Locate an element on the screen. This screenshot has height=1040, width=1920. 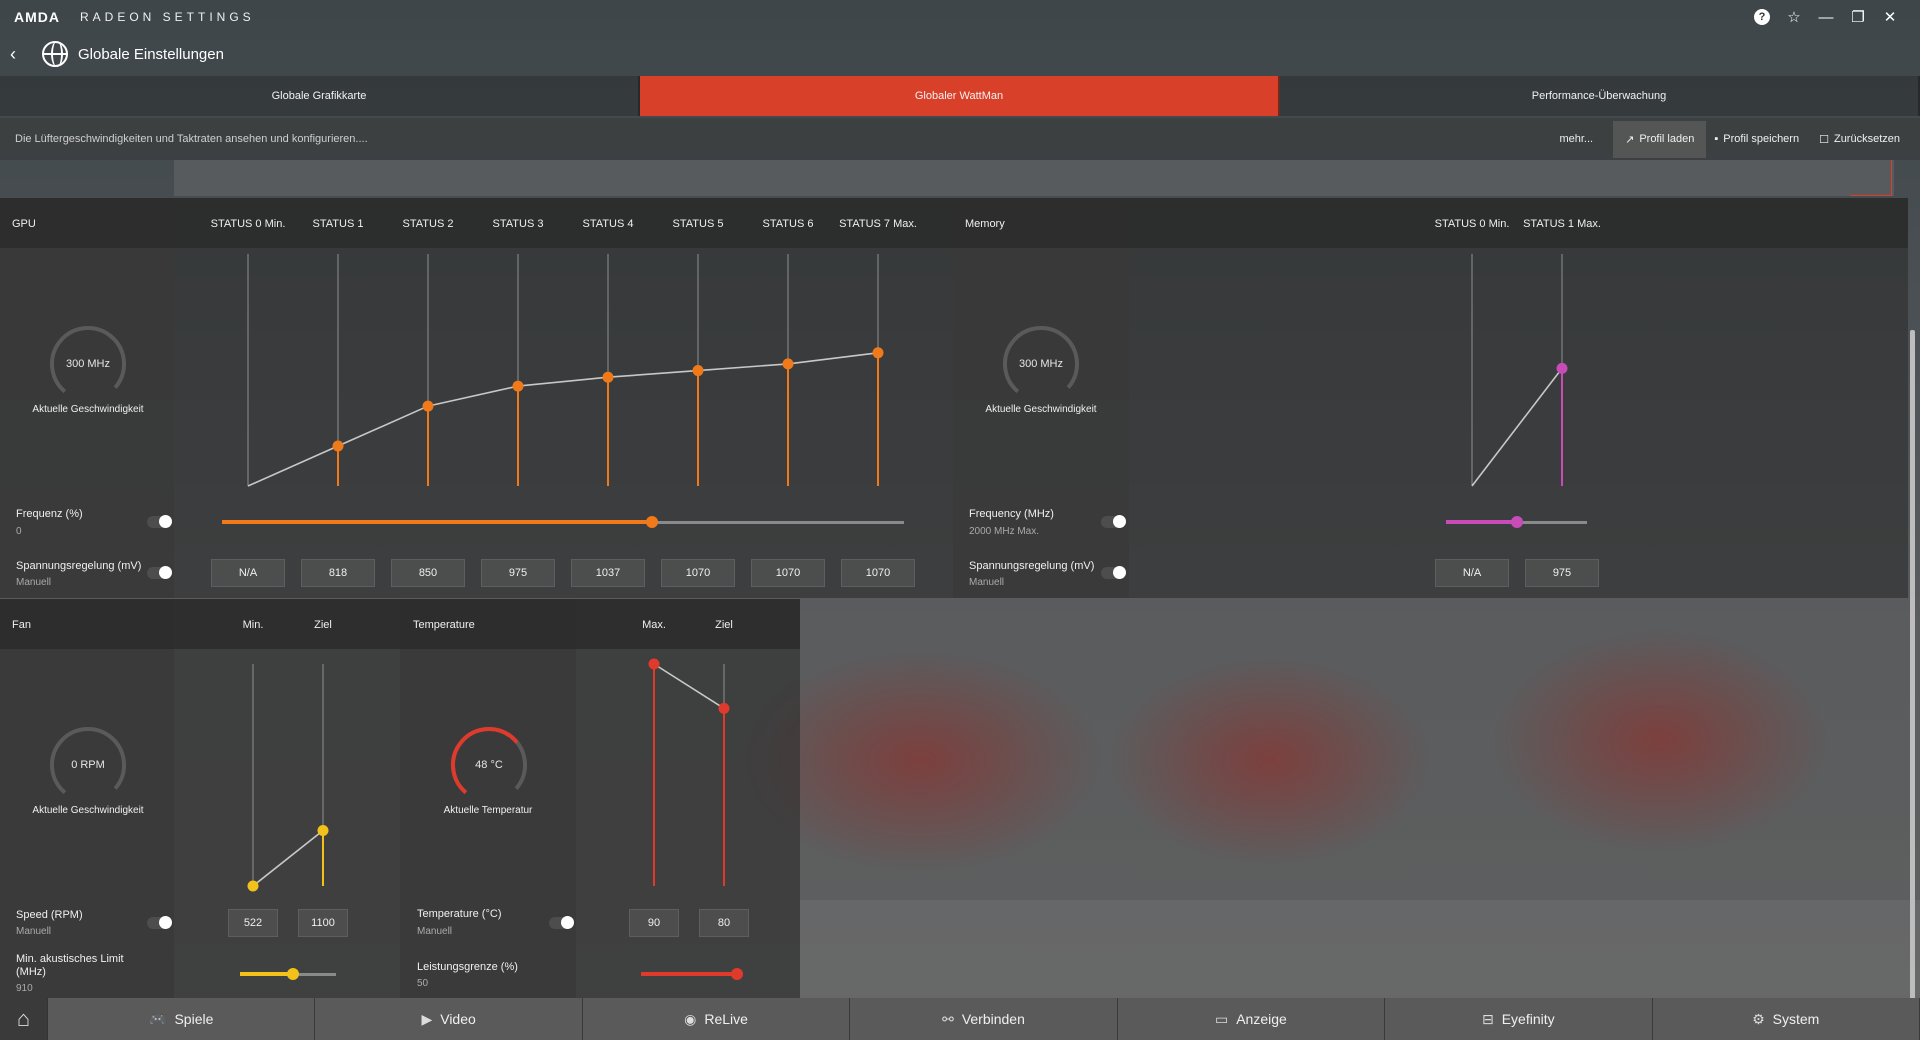
memory-voltage-field-0: N/A is located at coordinates (1472, 573).